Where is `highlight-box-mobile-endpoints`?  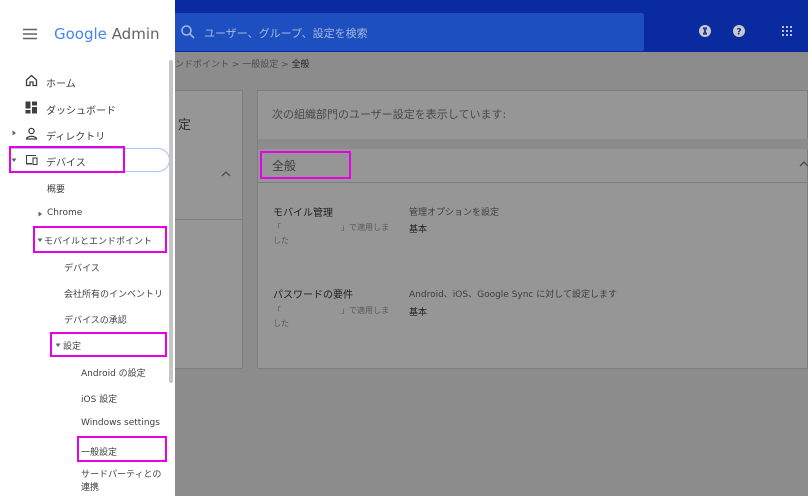
highlight-box-mobile-endpoints is located at coordinates (100, 239).